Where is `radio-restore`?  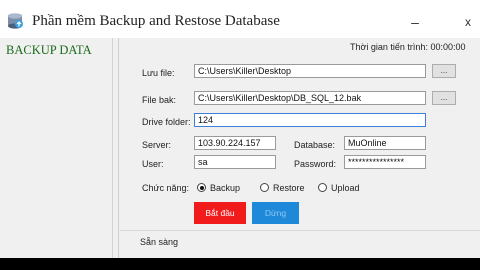
radio-restore is located at coordinates (264, 187).